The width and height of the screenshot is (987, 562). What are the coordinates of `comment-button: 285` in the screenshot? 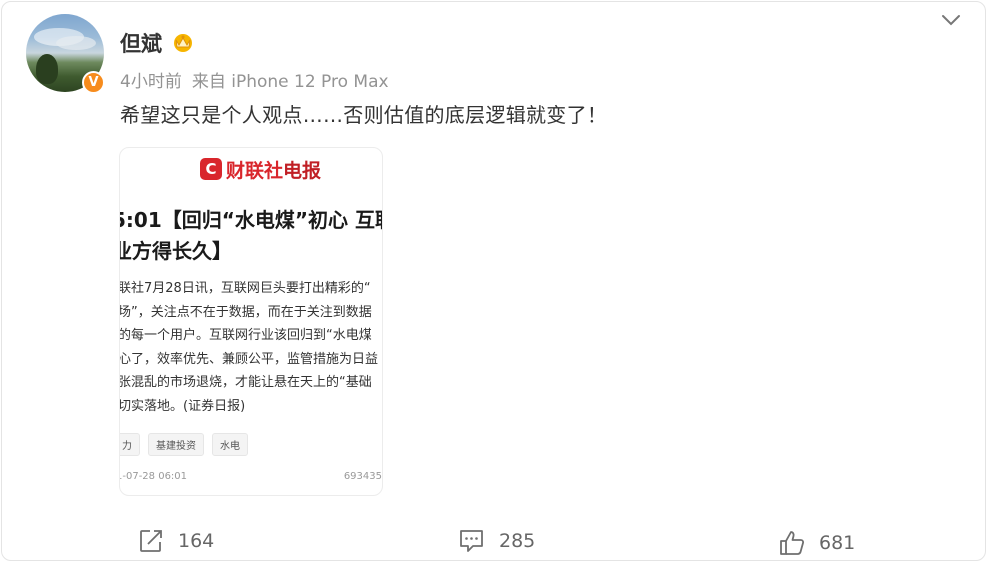 It's located at (496, 541).